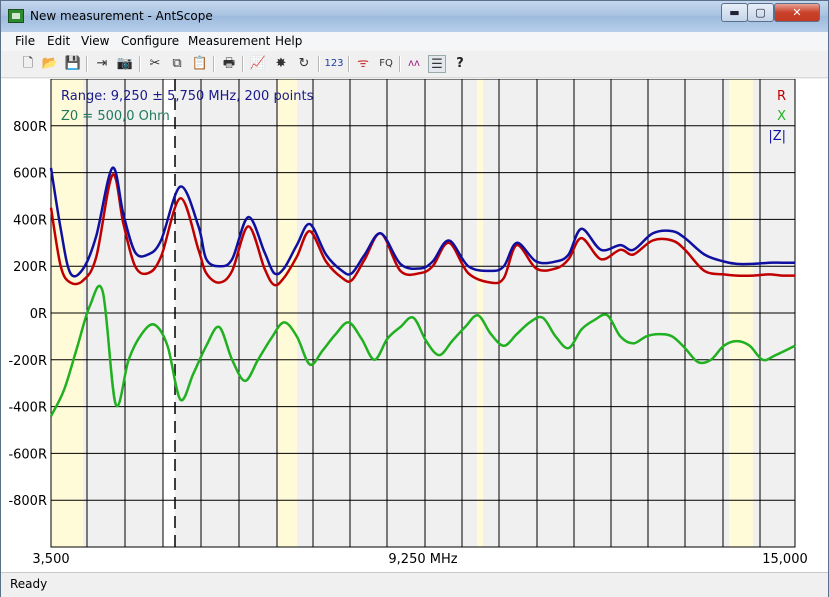 The image size is (829, 597). What do you see at coordinates (288, 41) in the screenshot?
I see `menu-help: Help` at bounding box center [288, 41].